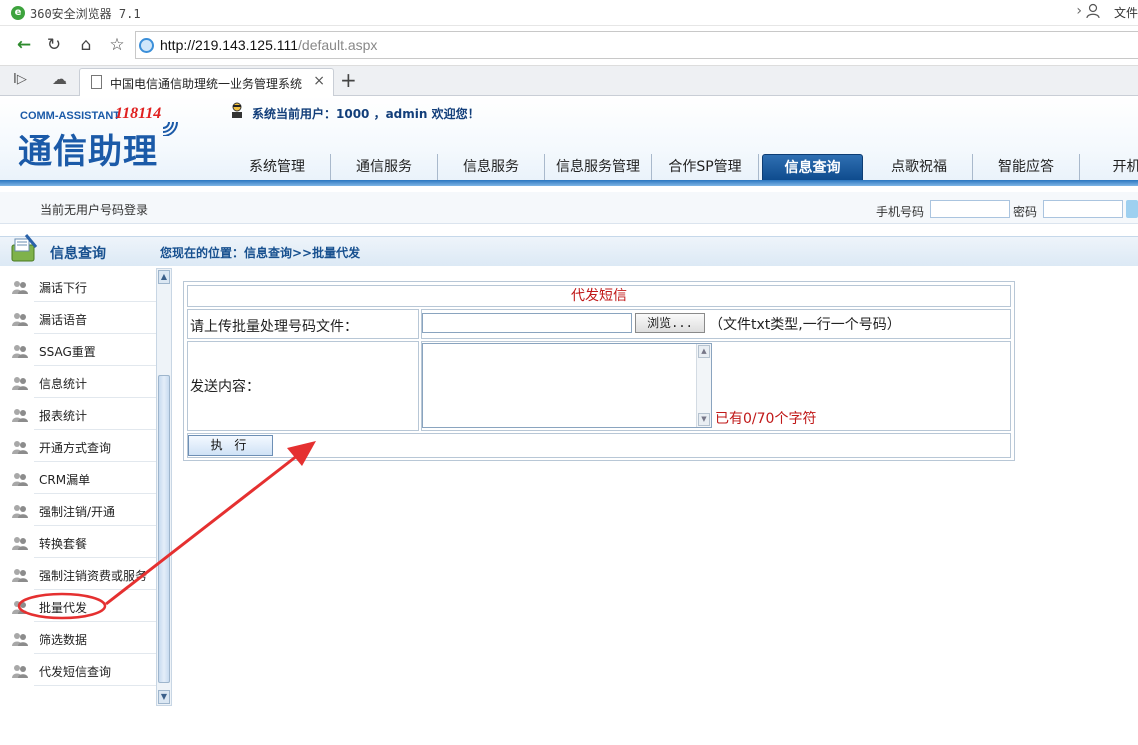  Describe the element at coordinates (319, 81) in the screenshot. I see `close-icon: ×` at that location.